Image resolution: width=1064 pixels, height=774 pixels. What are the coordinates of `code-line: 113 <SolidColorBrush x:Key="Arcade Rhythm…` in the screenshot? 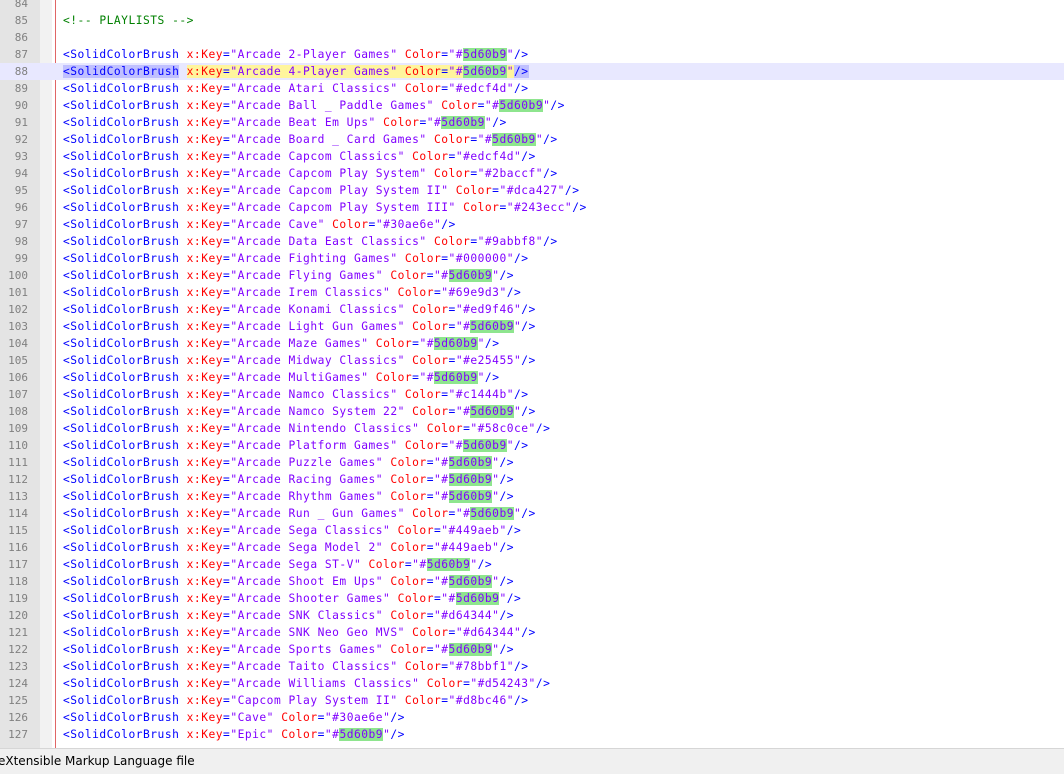 It's located at (532, 496).